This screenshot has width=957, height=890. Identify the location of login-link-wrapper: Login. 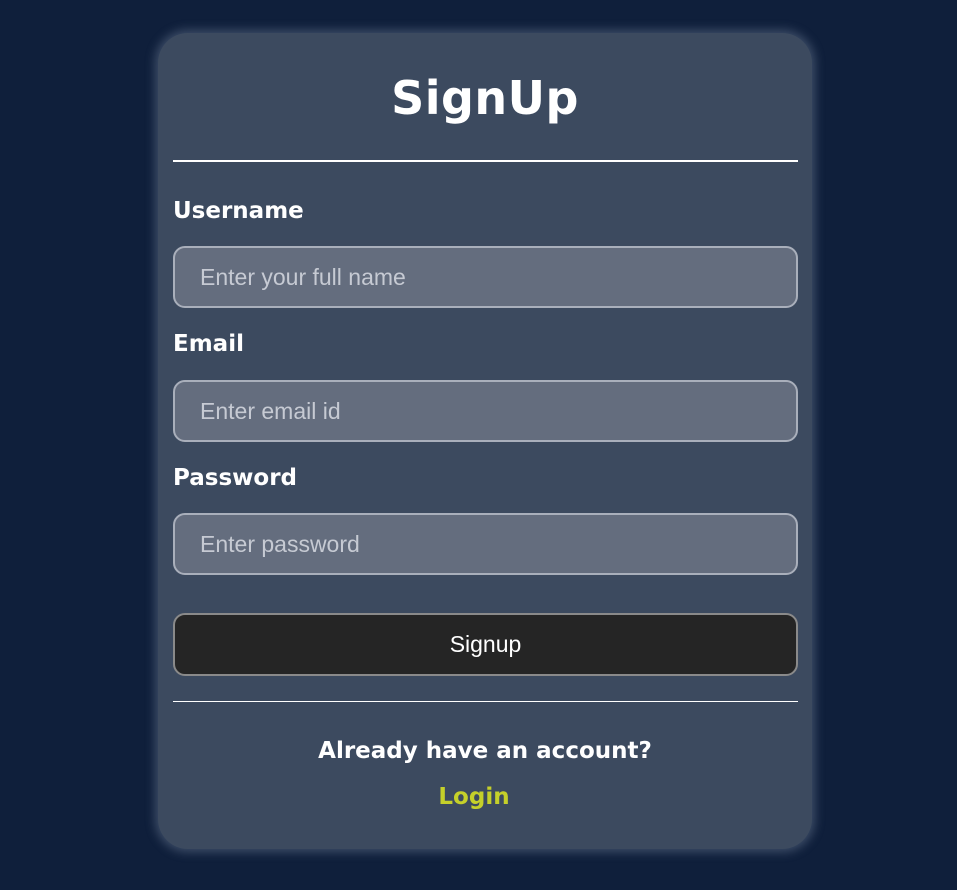
(485, 797).